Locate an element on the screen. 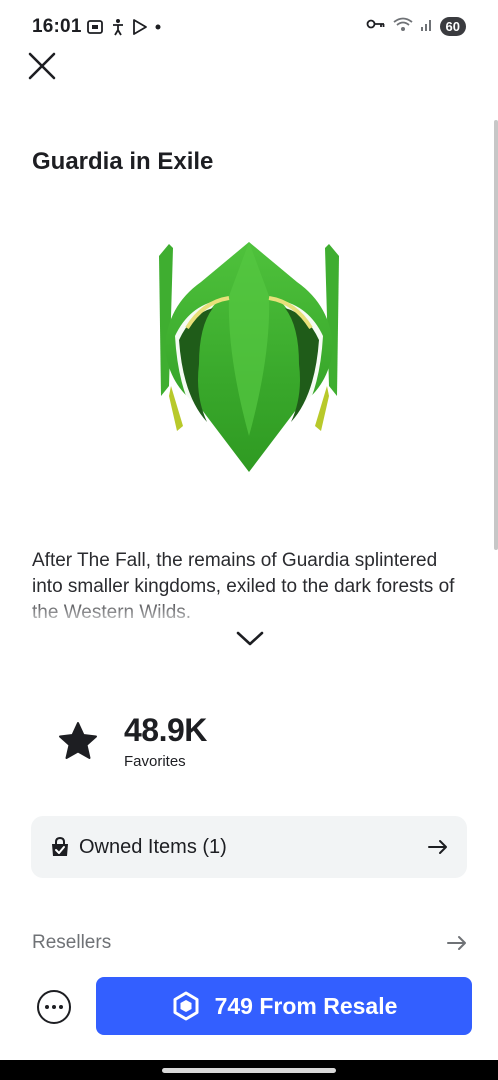 This screenshot has width=498, height=1080. status-left-icons is located at coordinates (124, 27).